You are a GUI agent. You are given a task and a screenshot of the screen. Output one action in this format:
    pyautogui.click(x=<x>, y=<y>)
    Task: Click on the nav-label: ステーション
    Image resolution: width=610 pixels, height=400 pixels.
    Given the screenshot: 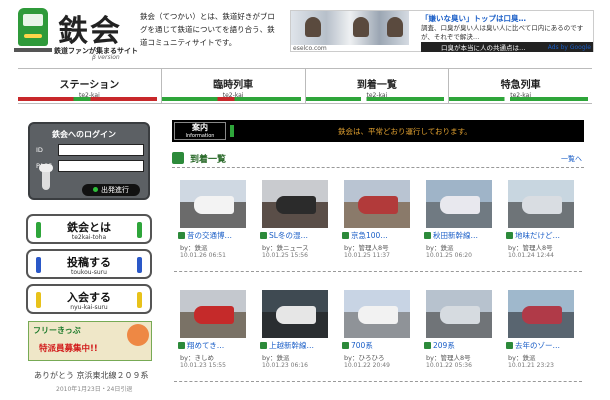 What is the action you would take?
    pyautogui.click(x=89, y=85)
    